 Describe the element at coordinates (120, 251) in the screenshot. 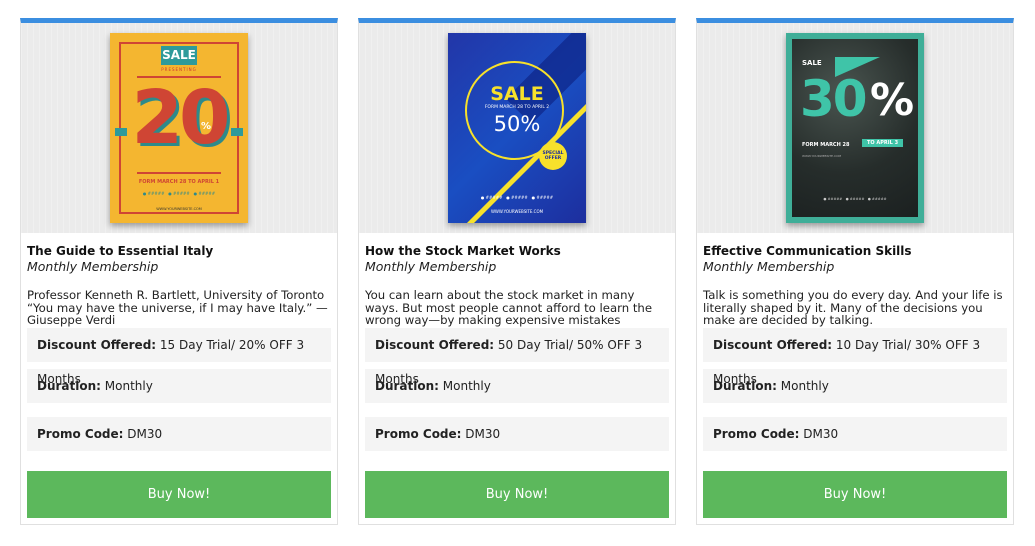

I see `course-title: The Guide to Essential Italy` at that location.